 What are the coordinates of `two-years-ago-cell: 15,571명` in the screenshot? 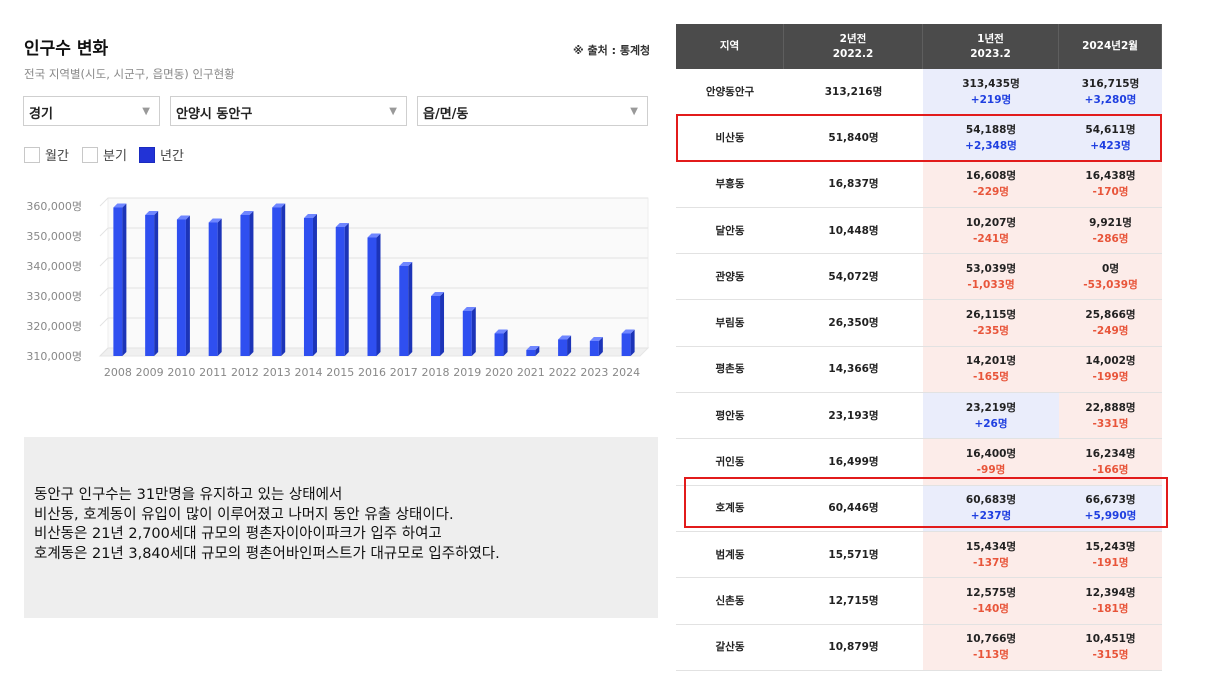 It's located at (853, 554).